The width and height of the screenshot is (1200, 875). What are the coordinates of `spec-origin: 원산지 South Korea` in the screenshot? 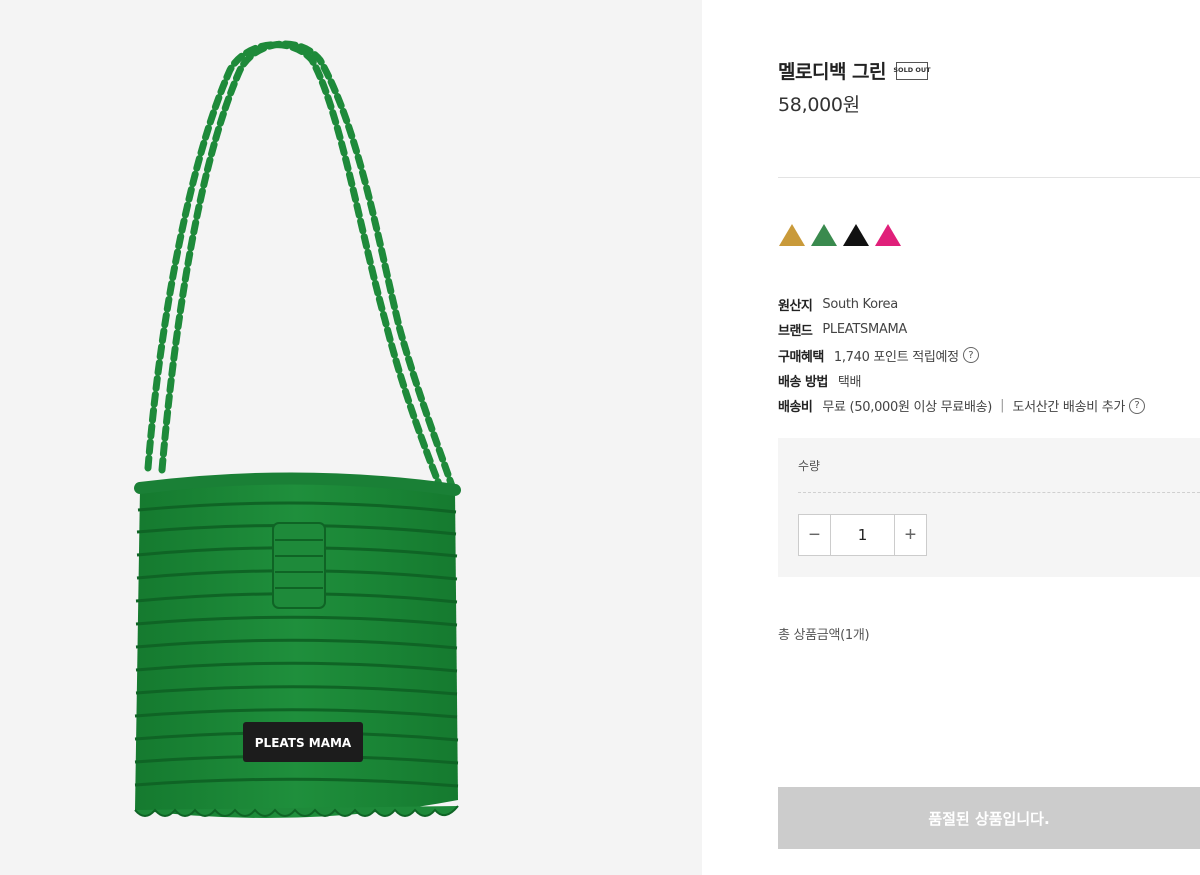 It's located at (989, 304).